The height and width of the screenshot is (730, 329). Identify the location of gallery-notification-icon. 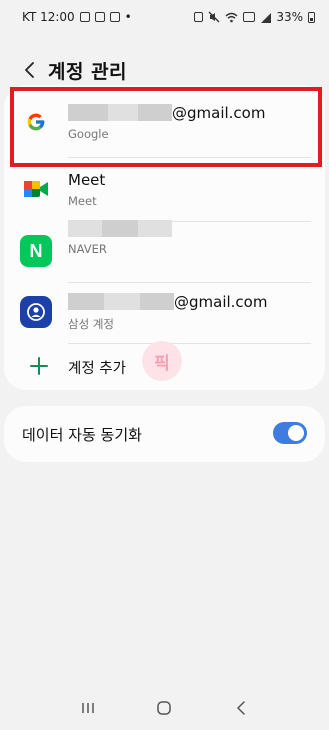
(84, 17).